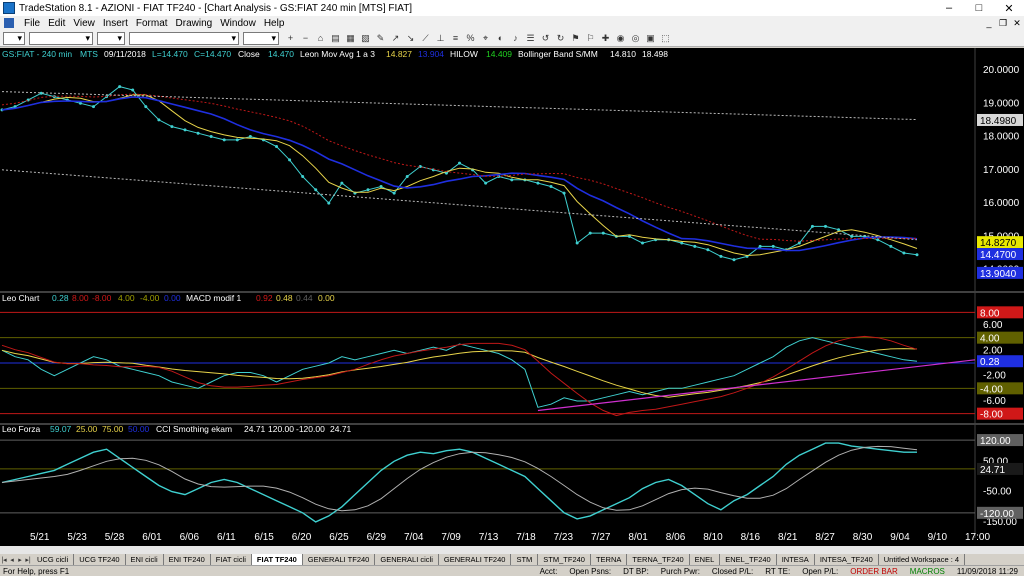  Describe the element at coordinates (261, 38) in the screenshot. I see `toolbar-select-5: ▾` at that location.